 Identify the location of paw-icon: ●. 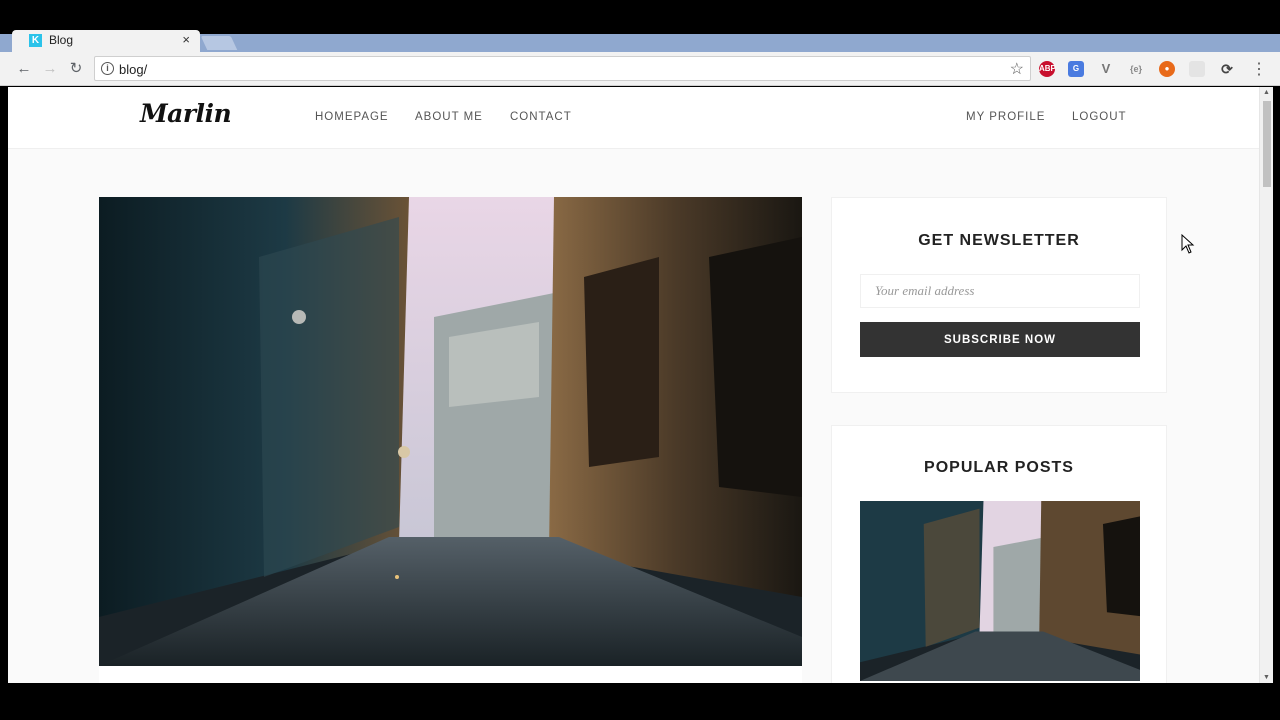
(1167, 69).